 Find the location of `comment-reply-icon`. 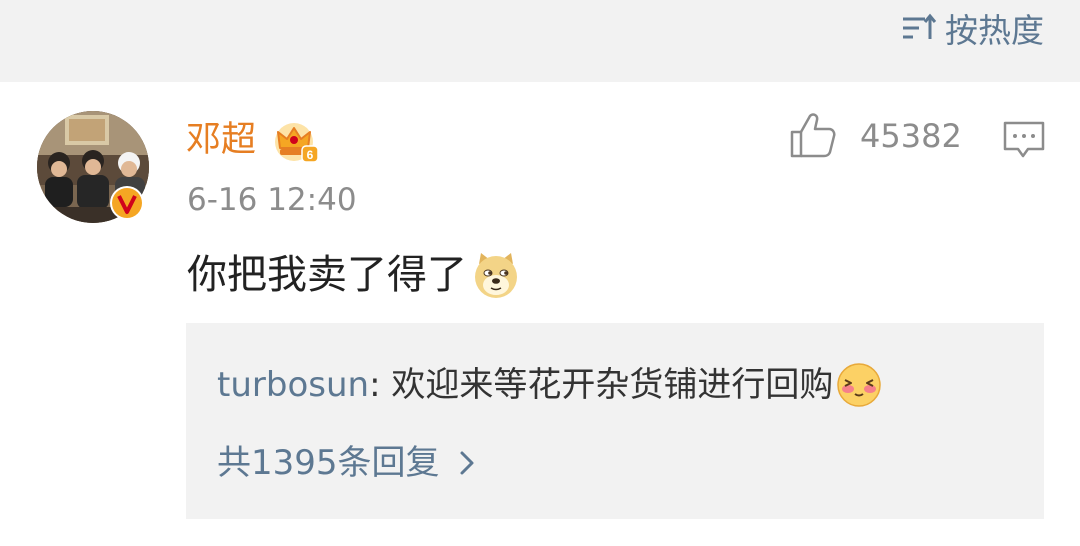

comment-reply-icon is located at coordinates (1024, 140).